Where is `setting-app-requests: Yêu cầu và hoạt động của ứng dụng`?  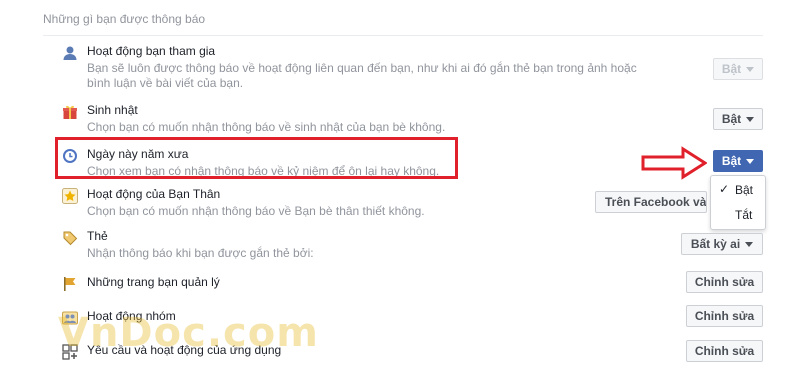 setting-app-requests: Yêu cầu và hoạt động của ứng dụng is located at coordinates (412, 353).